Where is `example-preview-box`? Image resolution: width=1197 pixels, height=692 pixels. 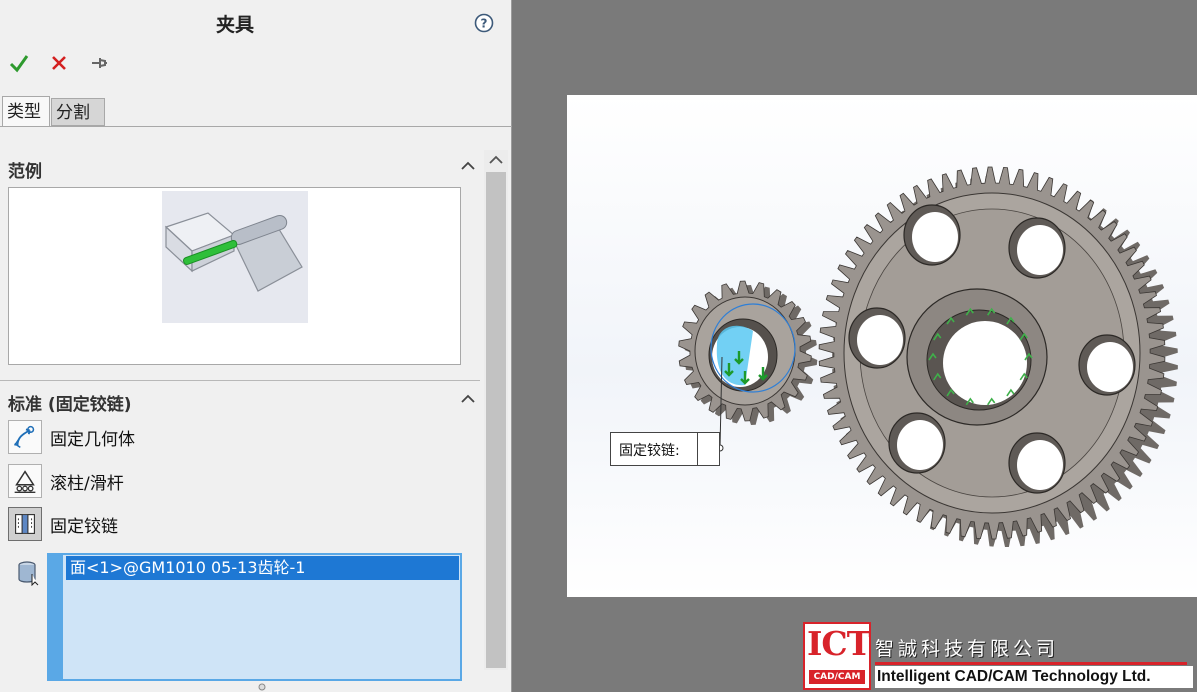 example-preview-box is located at coordinates (234, 276).